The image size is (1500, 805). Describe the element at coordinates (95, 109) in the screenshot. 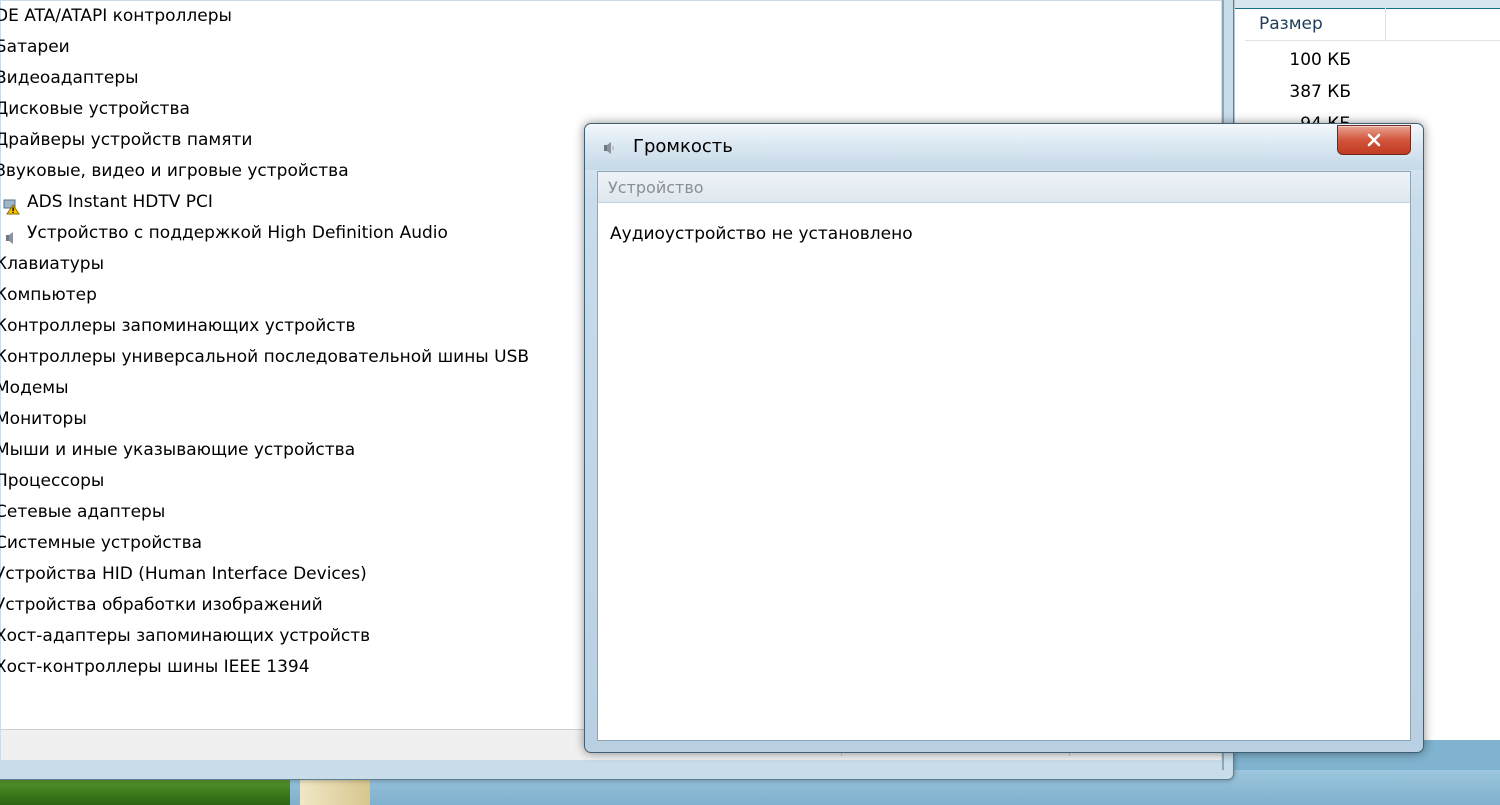

I see `tree-item-label: Дисковые устройства` at that location.